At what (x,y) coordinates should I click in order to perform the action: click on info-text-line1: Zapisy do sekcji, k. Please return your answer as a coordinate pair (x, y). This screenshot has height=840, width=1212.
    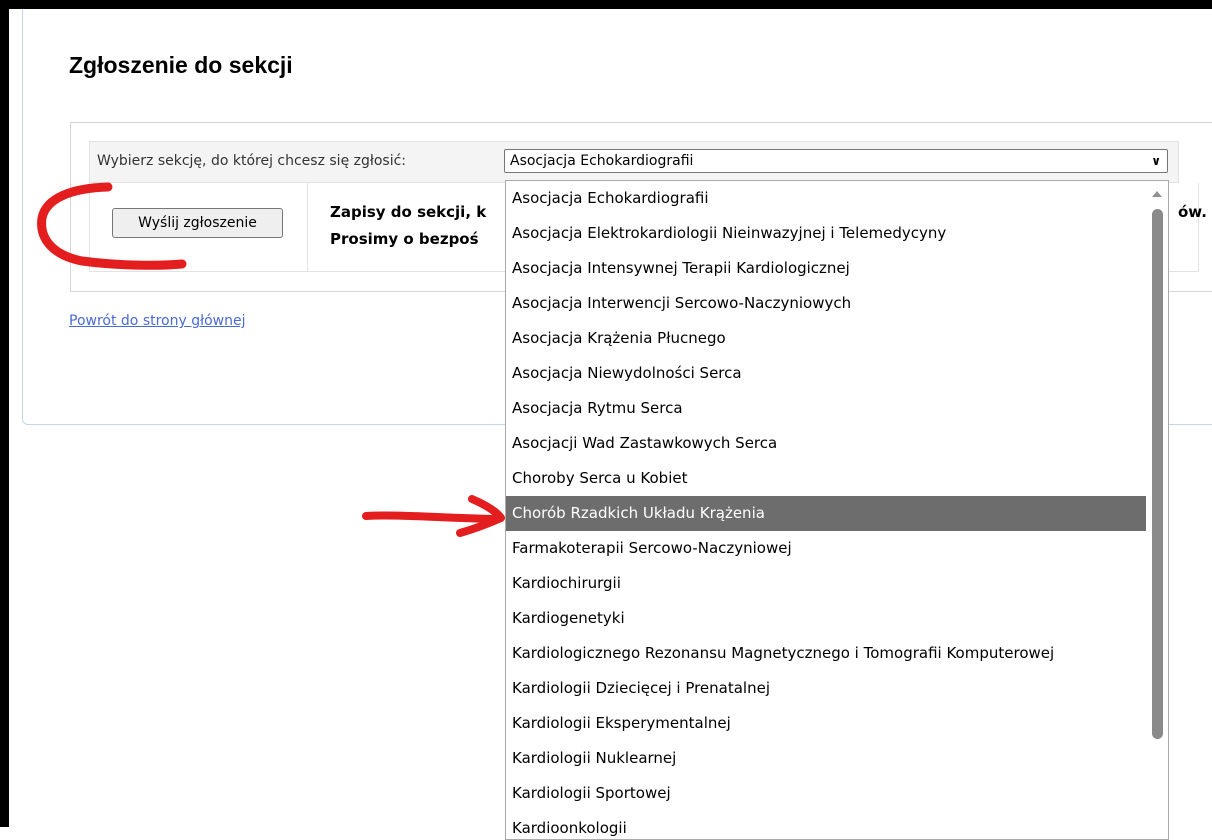
    Looking at the image, I should click on (408, 212).